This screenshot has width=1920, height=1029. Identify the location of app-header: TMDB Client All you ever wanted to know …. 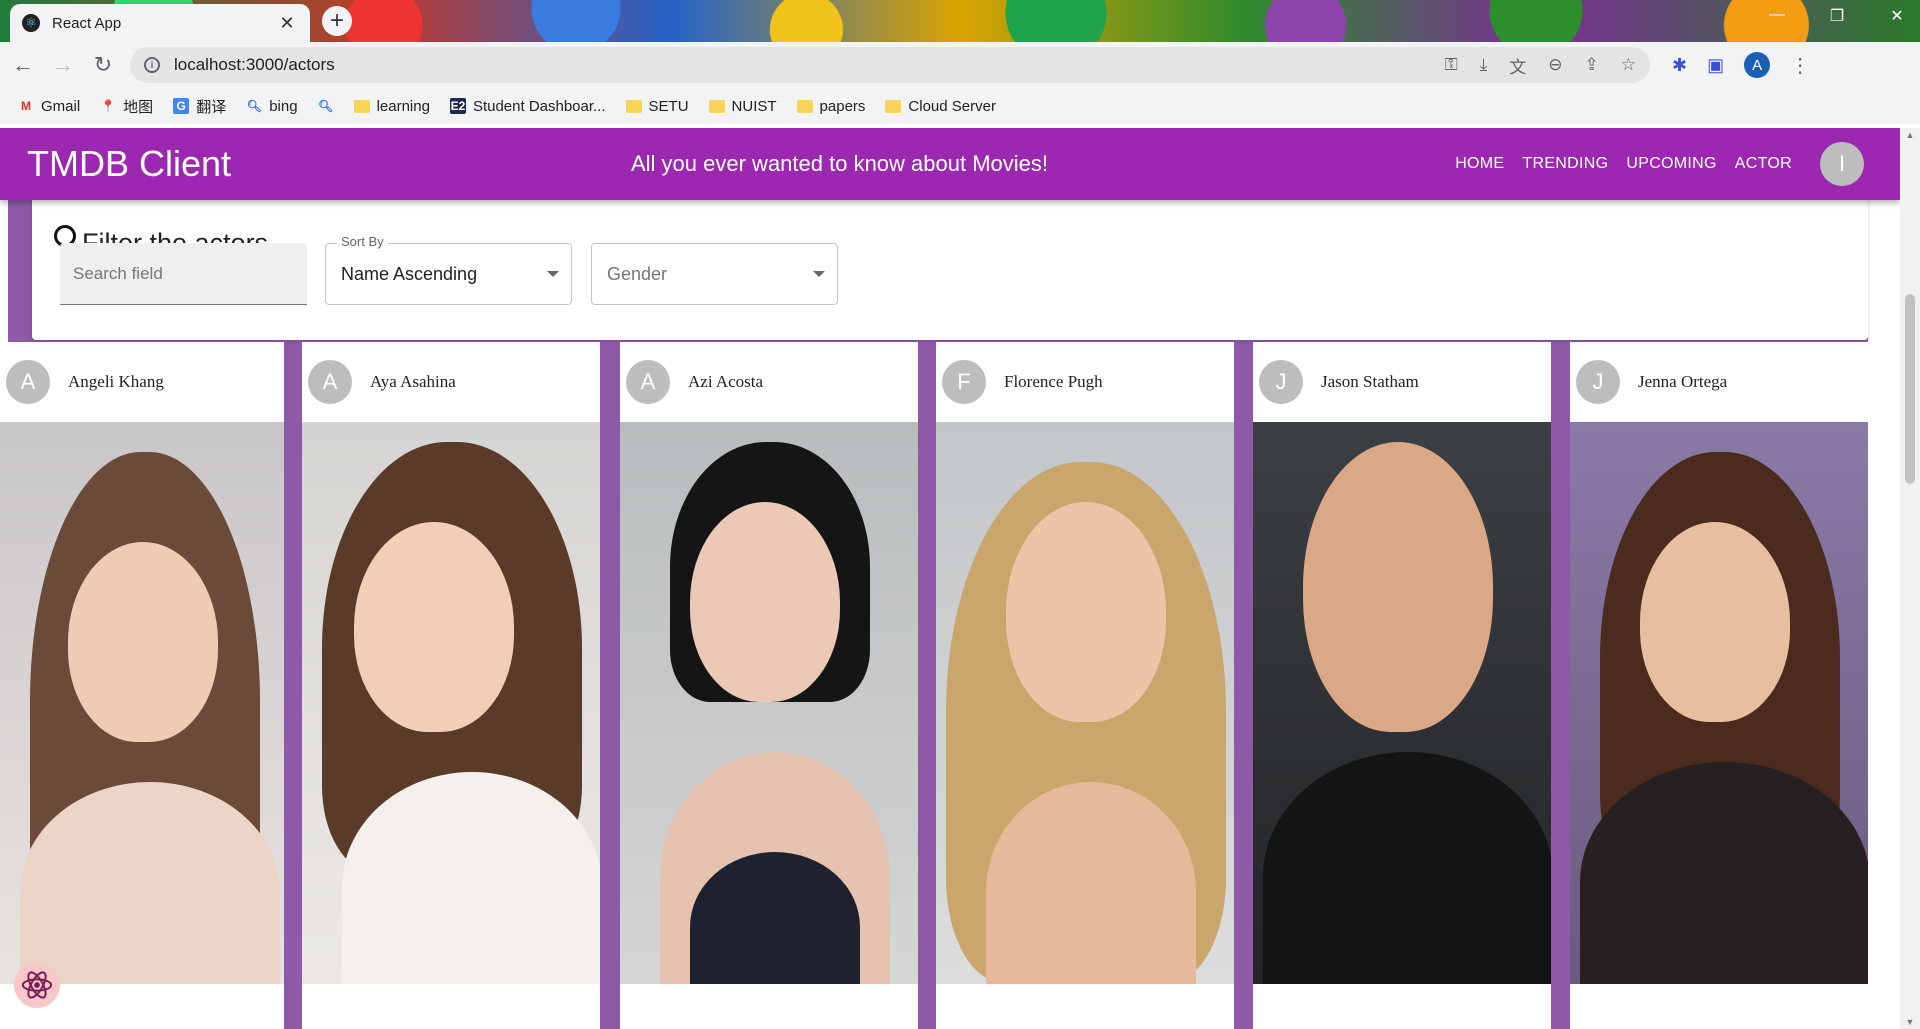
(950, 164).